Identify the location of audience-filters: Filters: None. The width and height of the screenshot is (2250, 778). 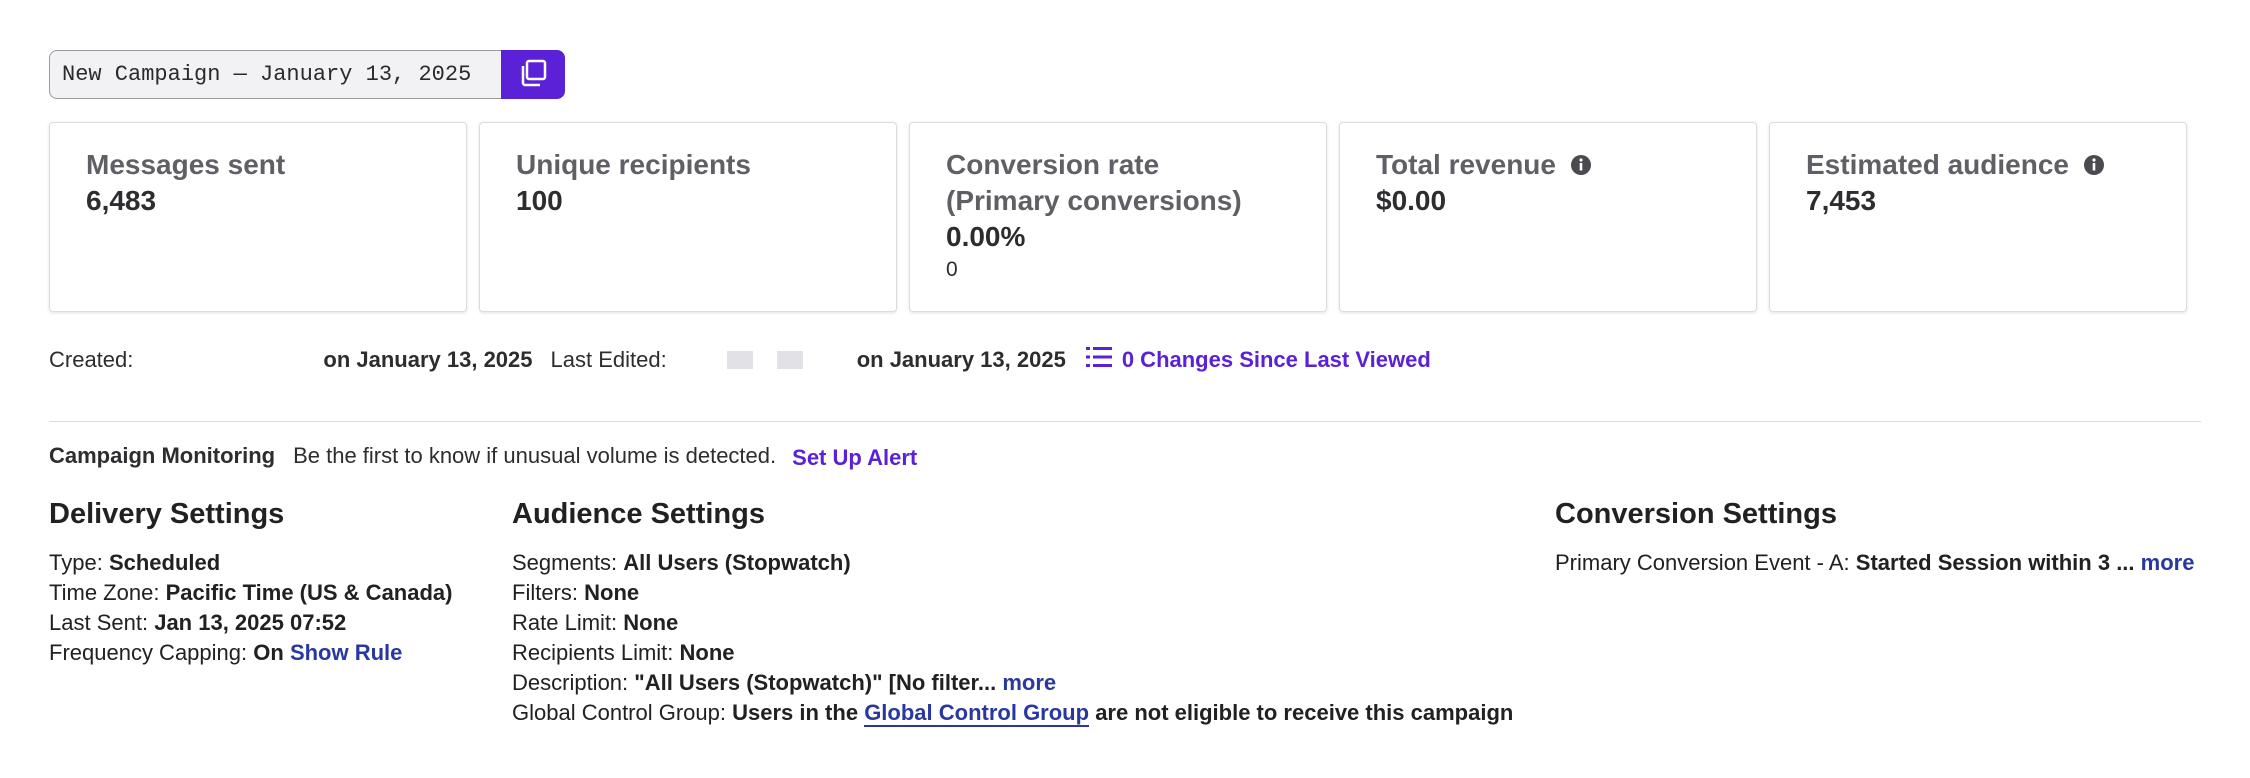
(1012, 593).